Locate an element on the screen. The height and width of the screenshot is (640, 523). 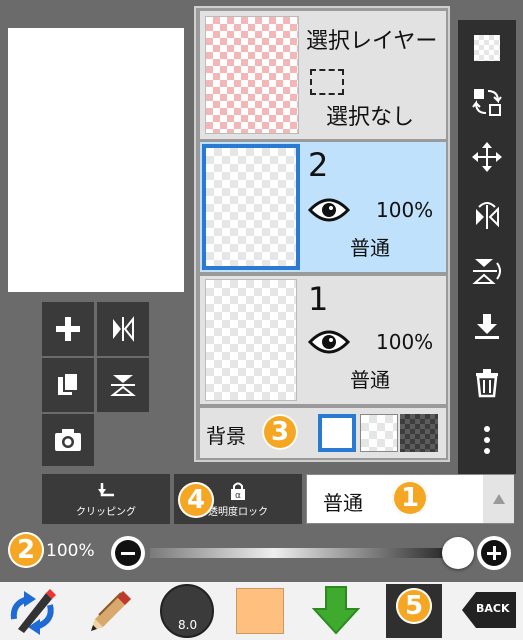
layer-1-blend-mode: 普通 is located at coordinates (370, 380).